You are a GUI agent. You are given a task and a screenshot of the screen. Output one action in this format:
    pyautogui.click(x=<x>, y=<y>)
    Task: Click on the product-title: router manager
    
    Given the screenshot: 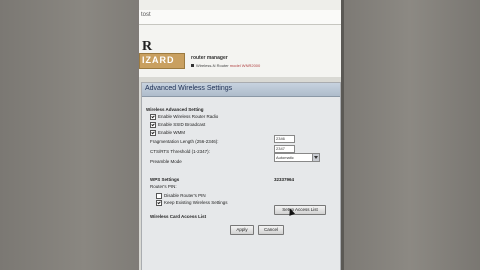 What is the action you would take?
    pyautogui.click(x=209, y=58)
    